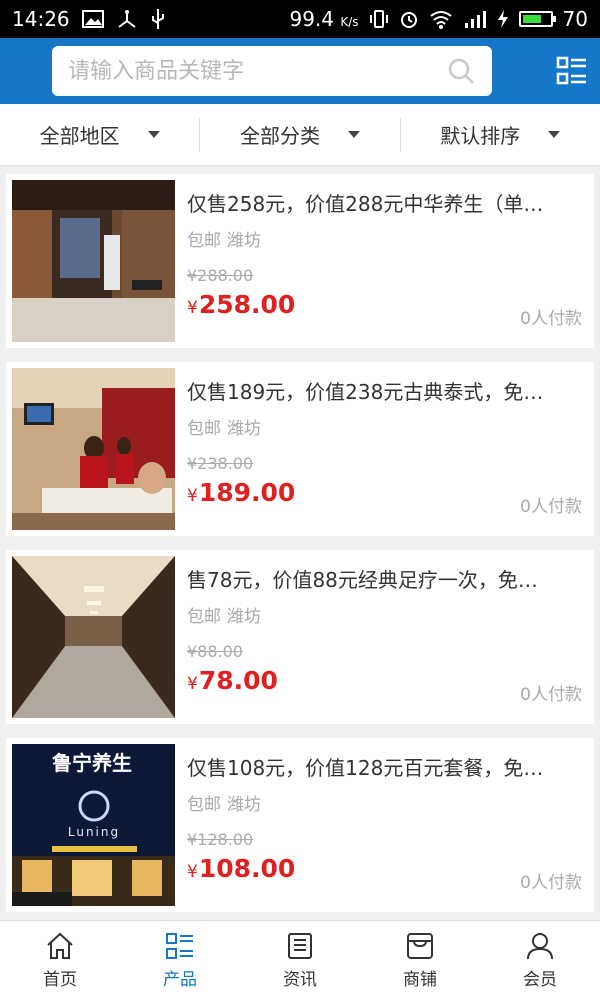 The image size is (600, 1000). I want to click on svg-text: Luning, so click(94, 832).